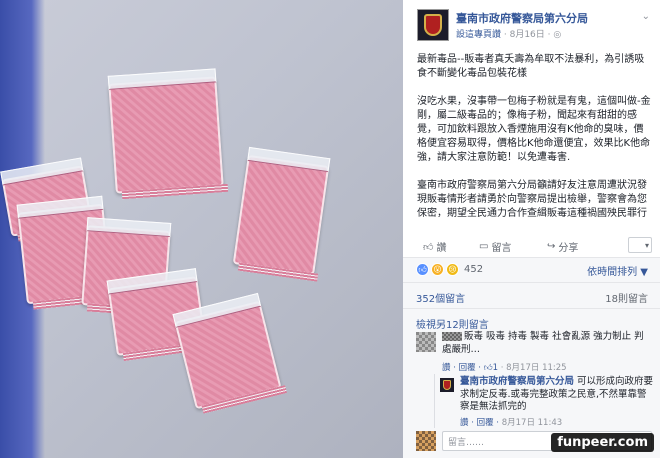 The image size is (660, 458). Describe the element at coordinates (452, 323) in the screenshot. I see `view-more-comments-link: 檢視另12則留言` at that location.